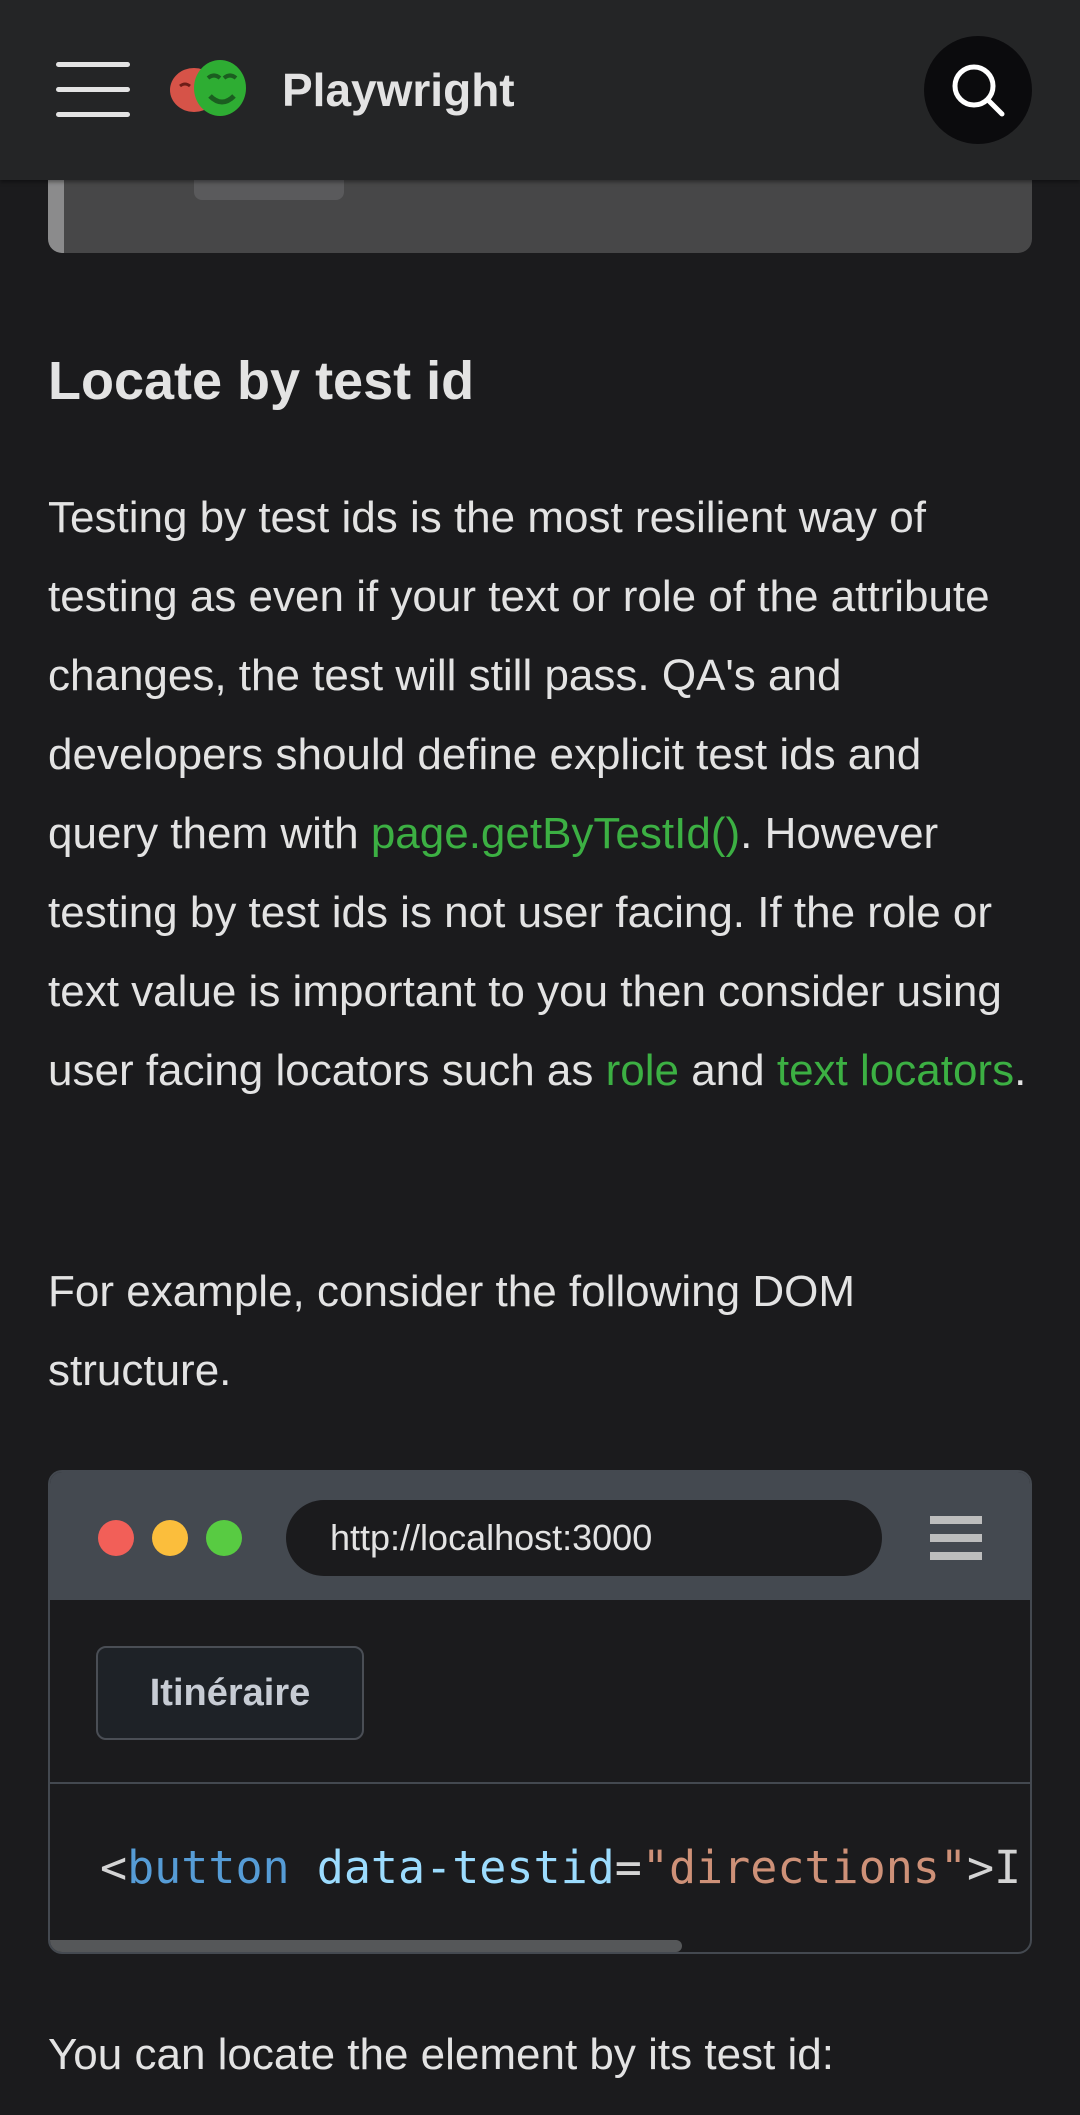  Describe the element at coordinates (261, 381) in the screenshot. I see `section-heading: Locate by test id` at that location.